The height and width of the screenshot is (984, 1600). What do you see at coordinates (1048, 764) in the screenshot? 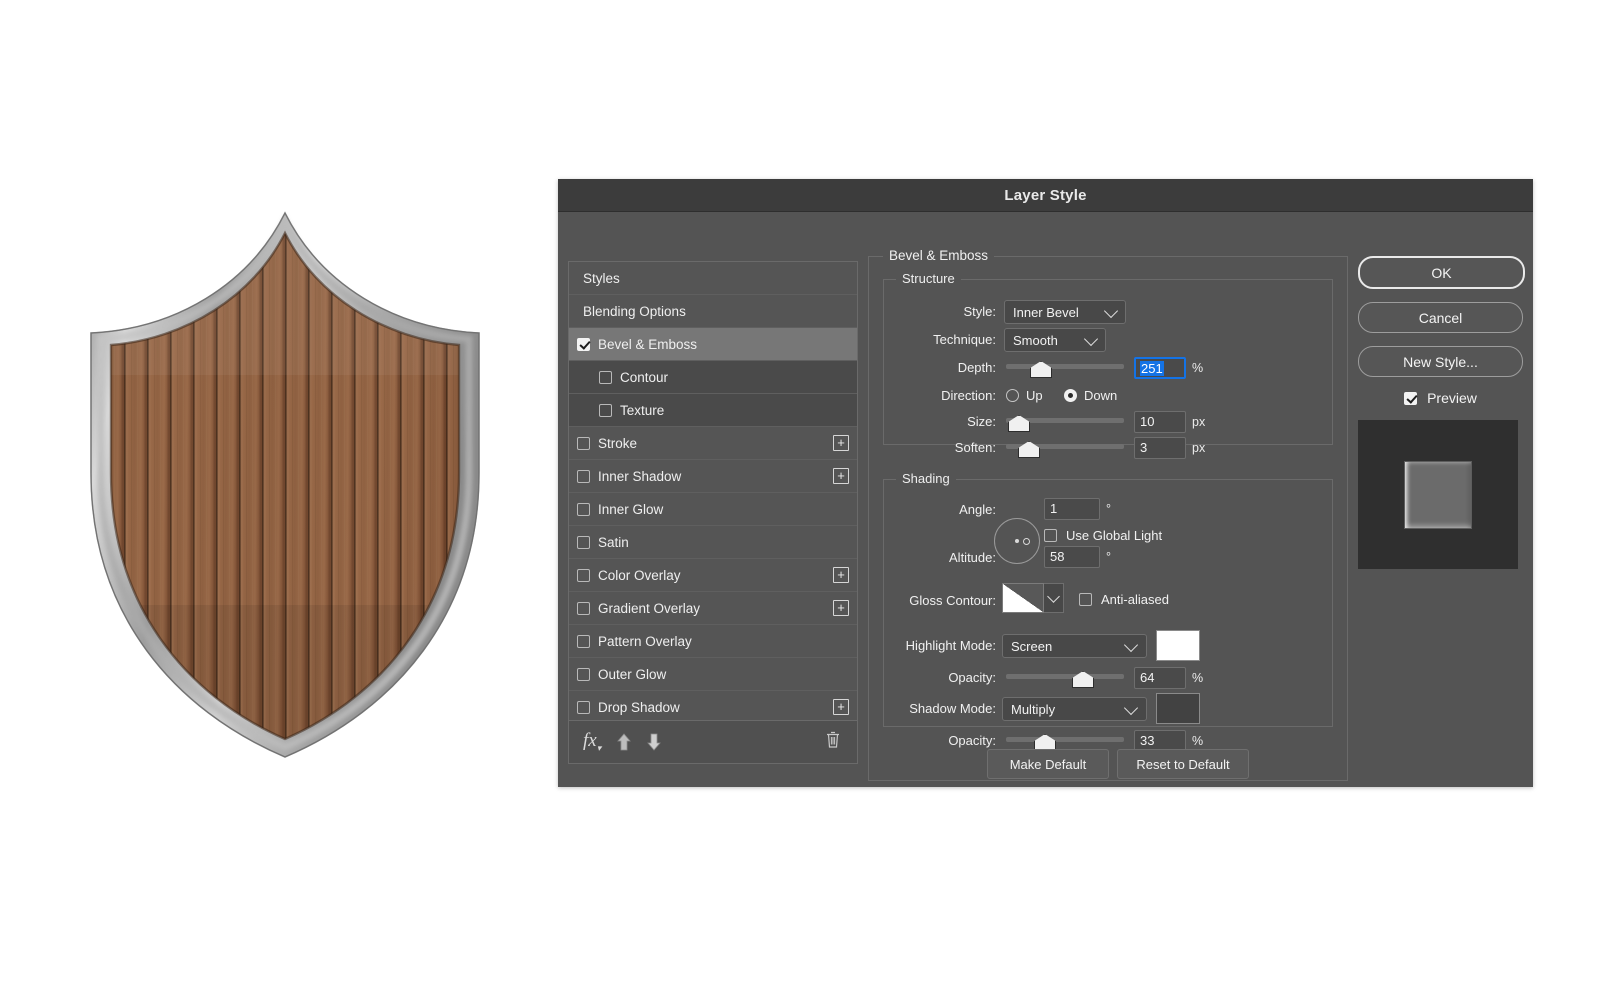
I see `make-default-button: Make Default` at bounding box center [1048, 764].